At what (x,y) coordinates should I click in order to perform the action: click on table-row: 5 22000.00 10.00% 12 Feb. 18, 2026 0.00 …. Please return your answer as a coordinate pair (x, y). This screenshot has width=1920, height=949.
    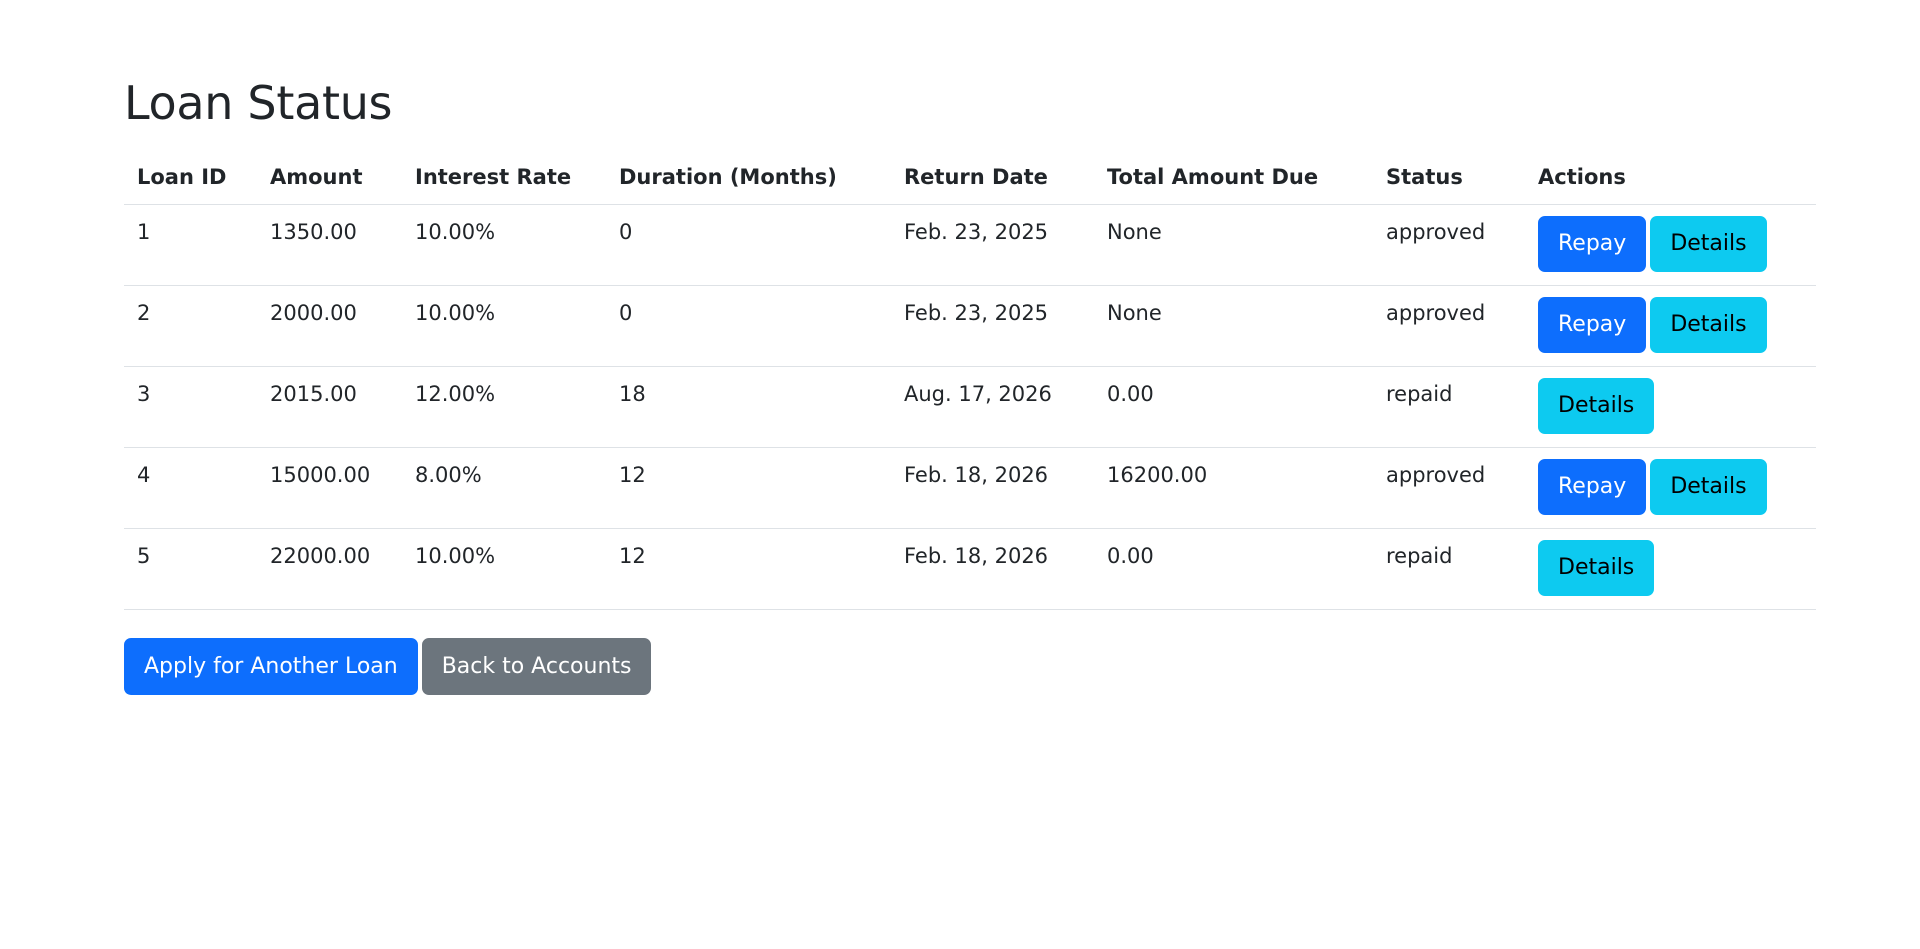
    Looking at the image, I should click on (970, 569).